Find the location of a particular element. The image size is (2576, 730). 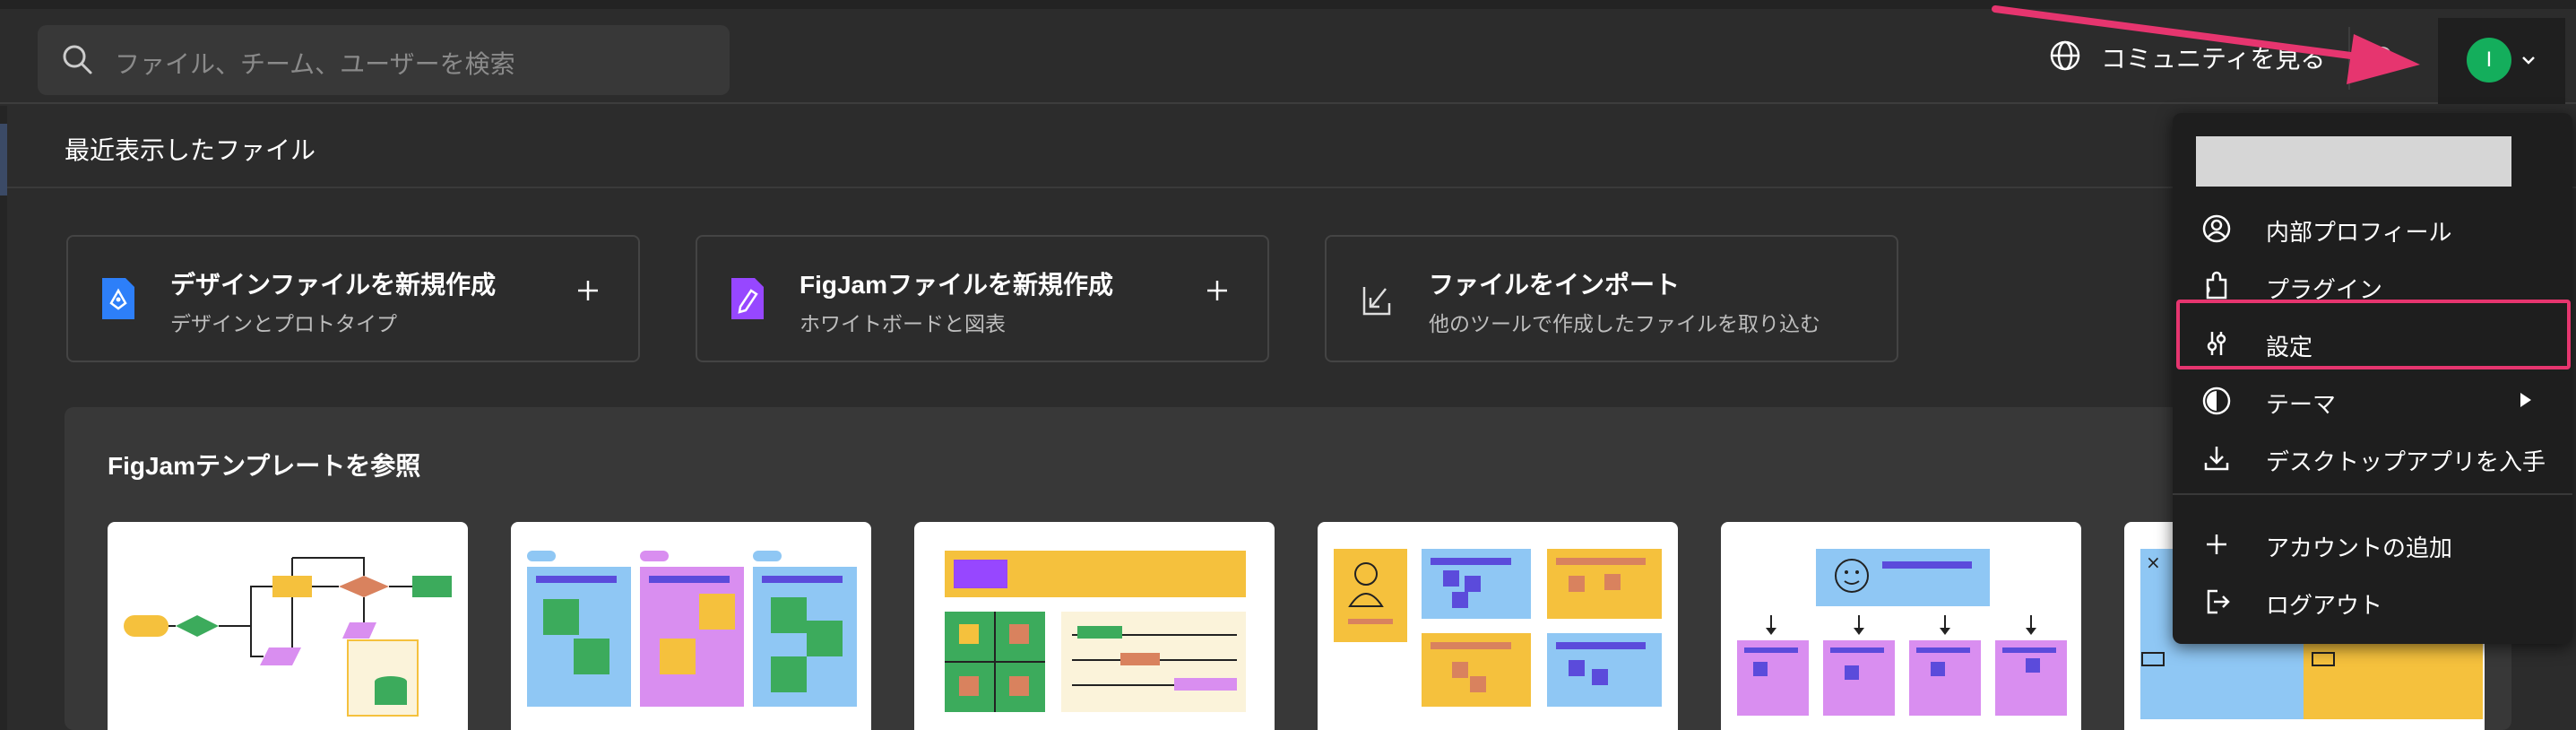

menu-item-add-account: アカウントの追加 is located at coordinates (2372, 543).